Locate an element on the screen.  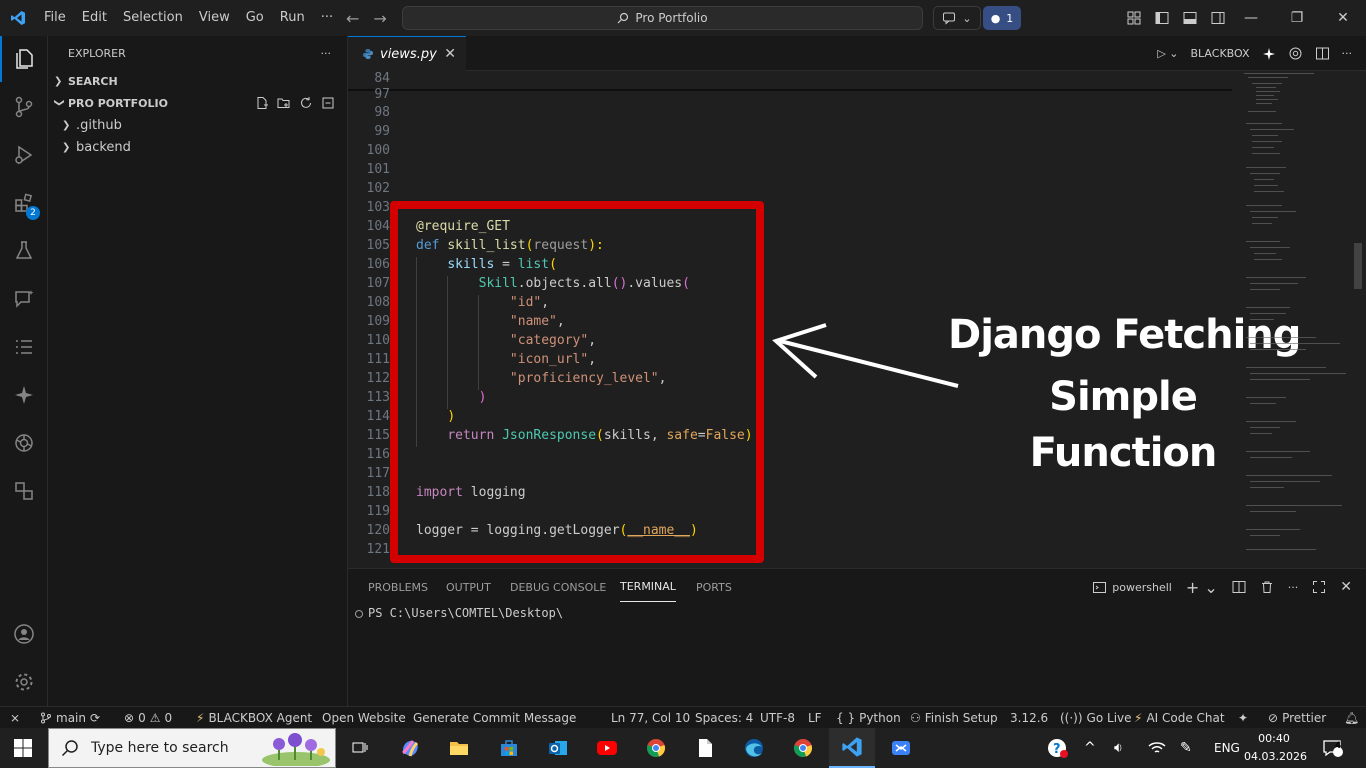
new-file-icon is located at coordinates (262, 103).